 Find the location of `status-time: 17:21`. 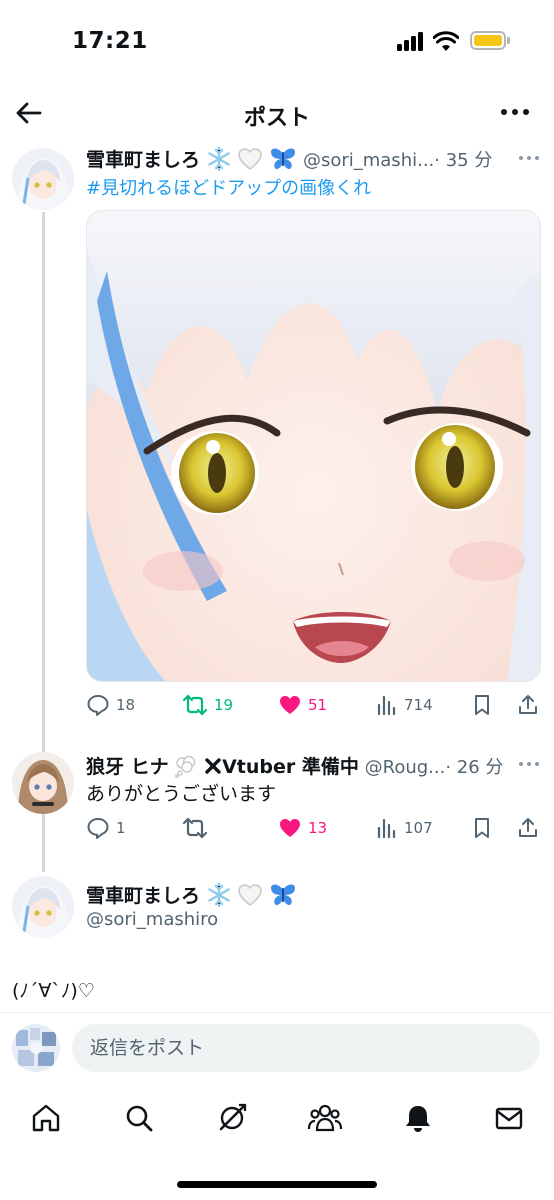

status-time: 17:21 is located at coordinates (110, 41).